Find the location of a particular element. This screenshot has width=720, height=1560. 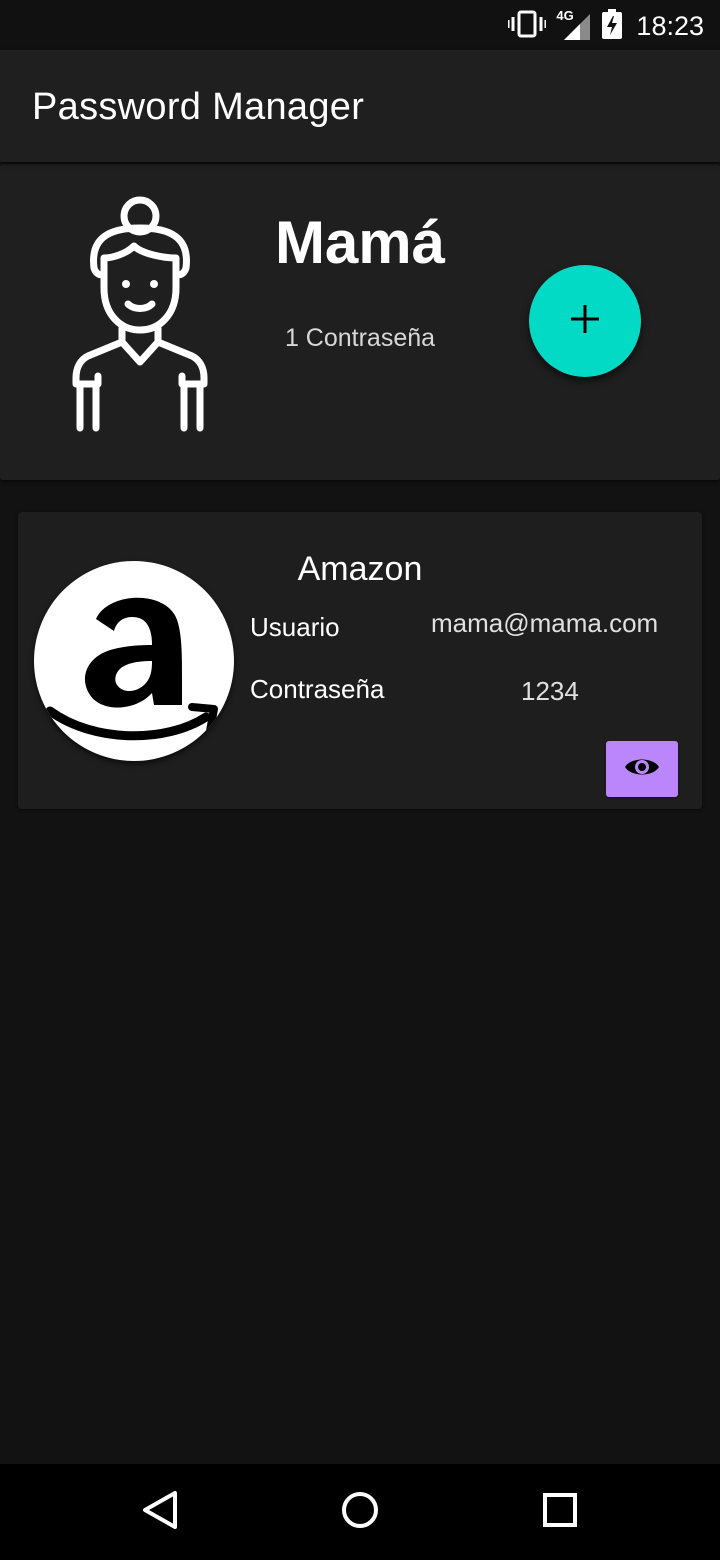

username-value: mama@mama.com is located at coordinates (545, 623).